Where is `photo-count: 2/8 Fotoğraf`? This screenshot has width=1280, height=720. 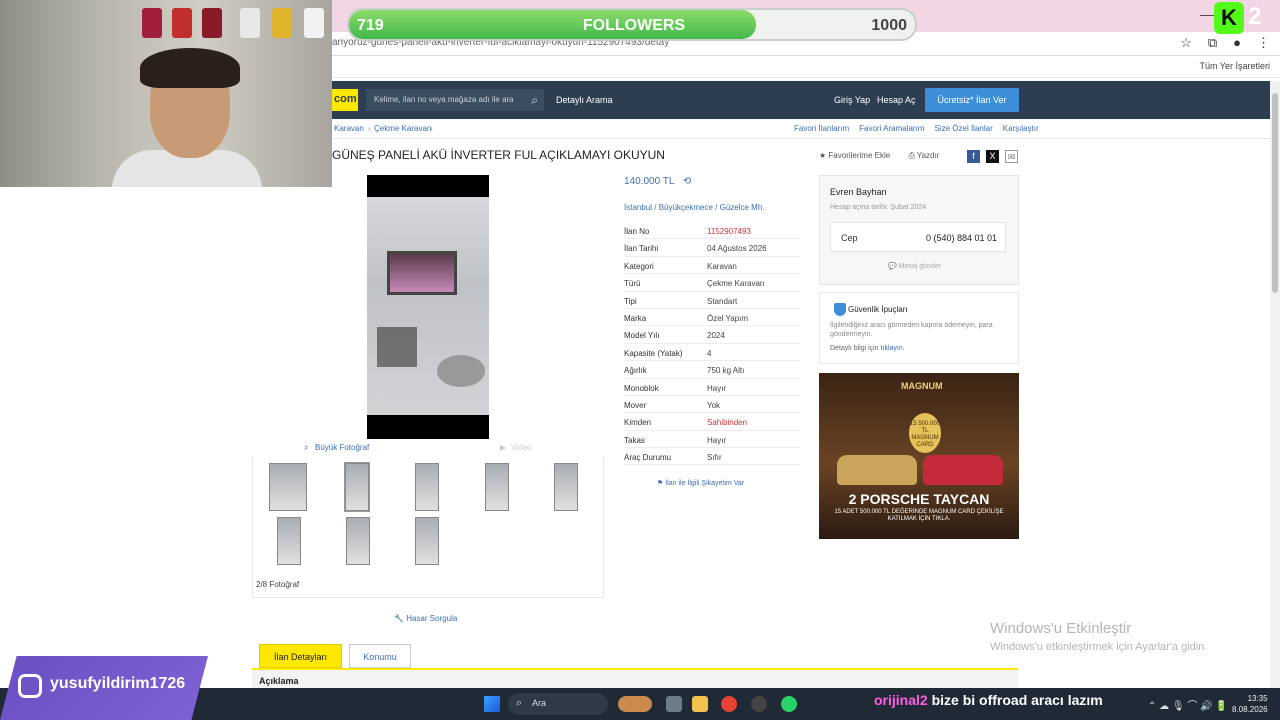 photo-count: 2/8 Fotoğraf is located at coordinates (278, 584).